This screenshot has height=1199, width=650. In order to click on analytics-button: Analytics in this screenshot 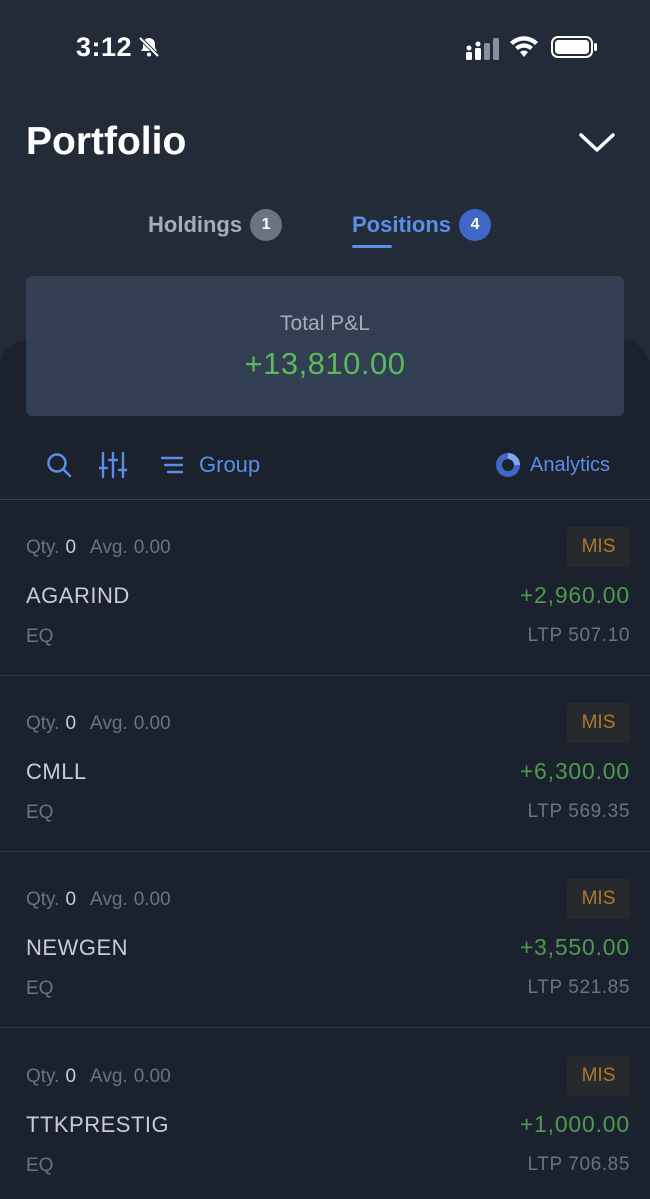, I will do `click(552, 465)`.